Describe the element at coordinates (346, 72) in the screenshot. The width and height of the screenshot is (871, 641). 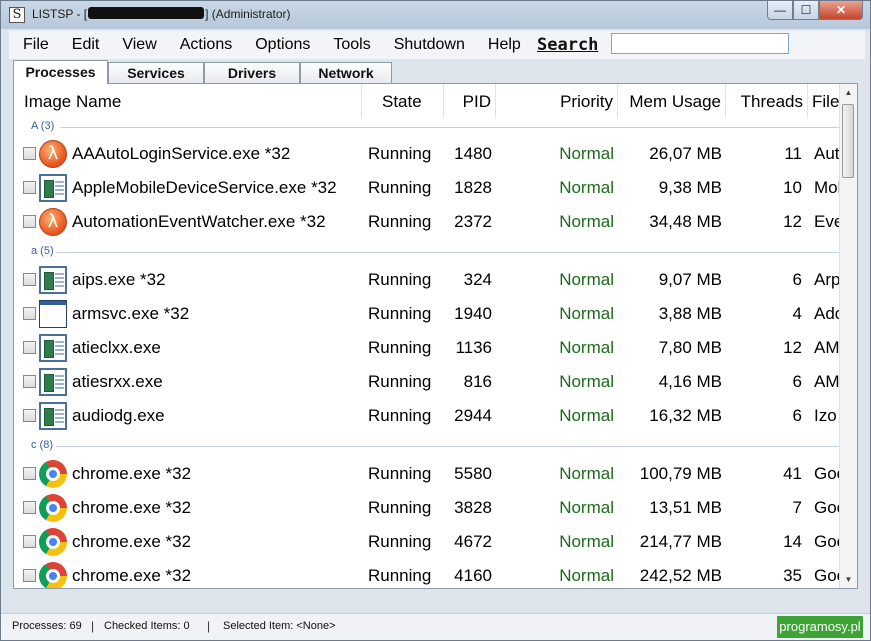
I see `tab-network: Network` at that location.